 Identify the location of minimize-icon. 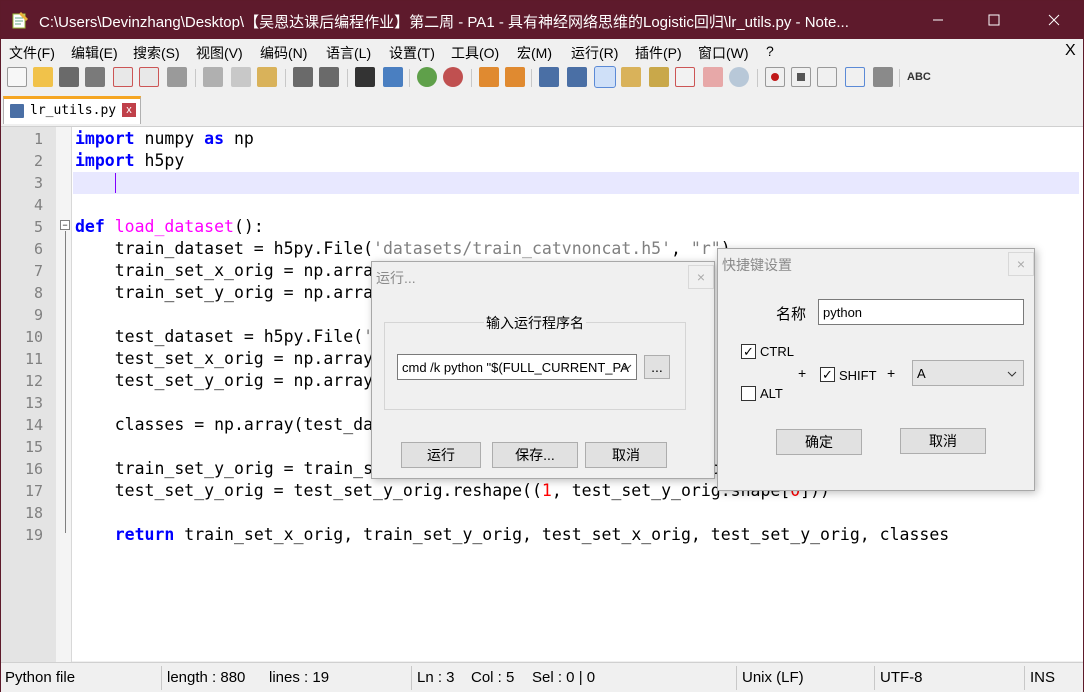
(938, 20).